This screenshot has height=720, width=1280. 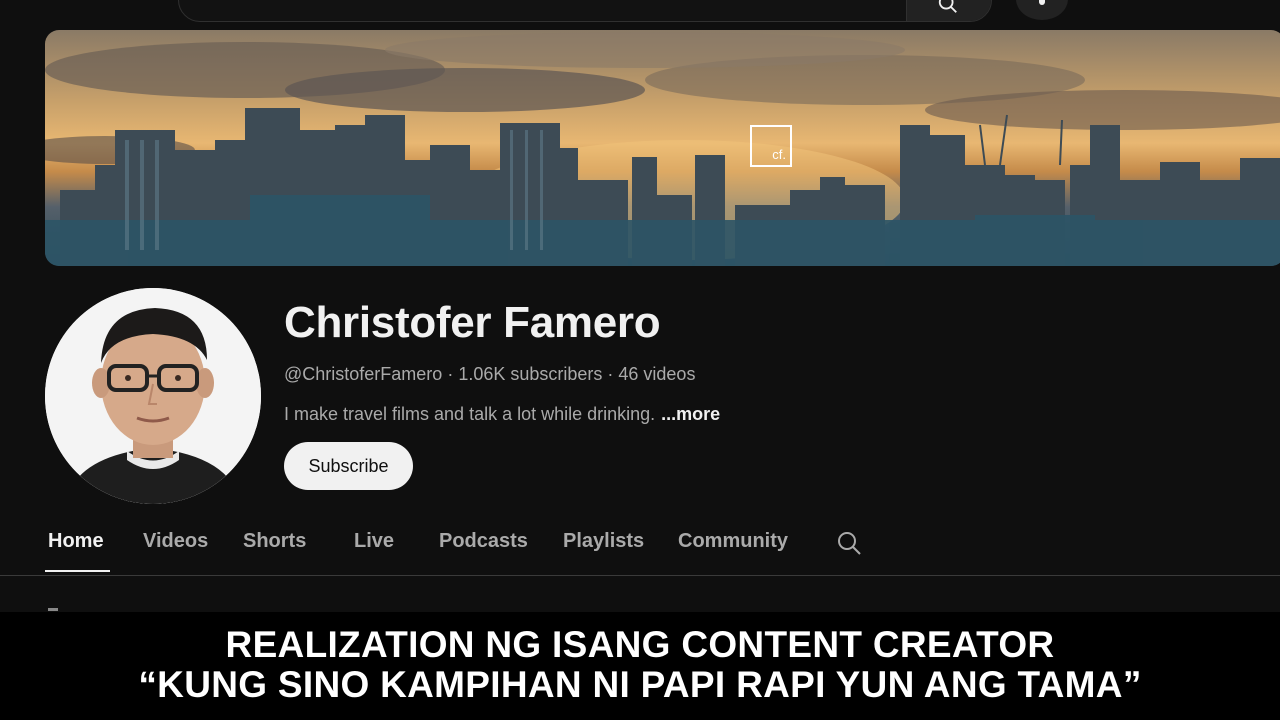 I want to click on more-link: ...more, so click(x=690, y=414).